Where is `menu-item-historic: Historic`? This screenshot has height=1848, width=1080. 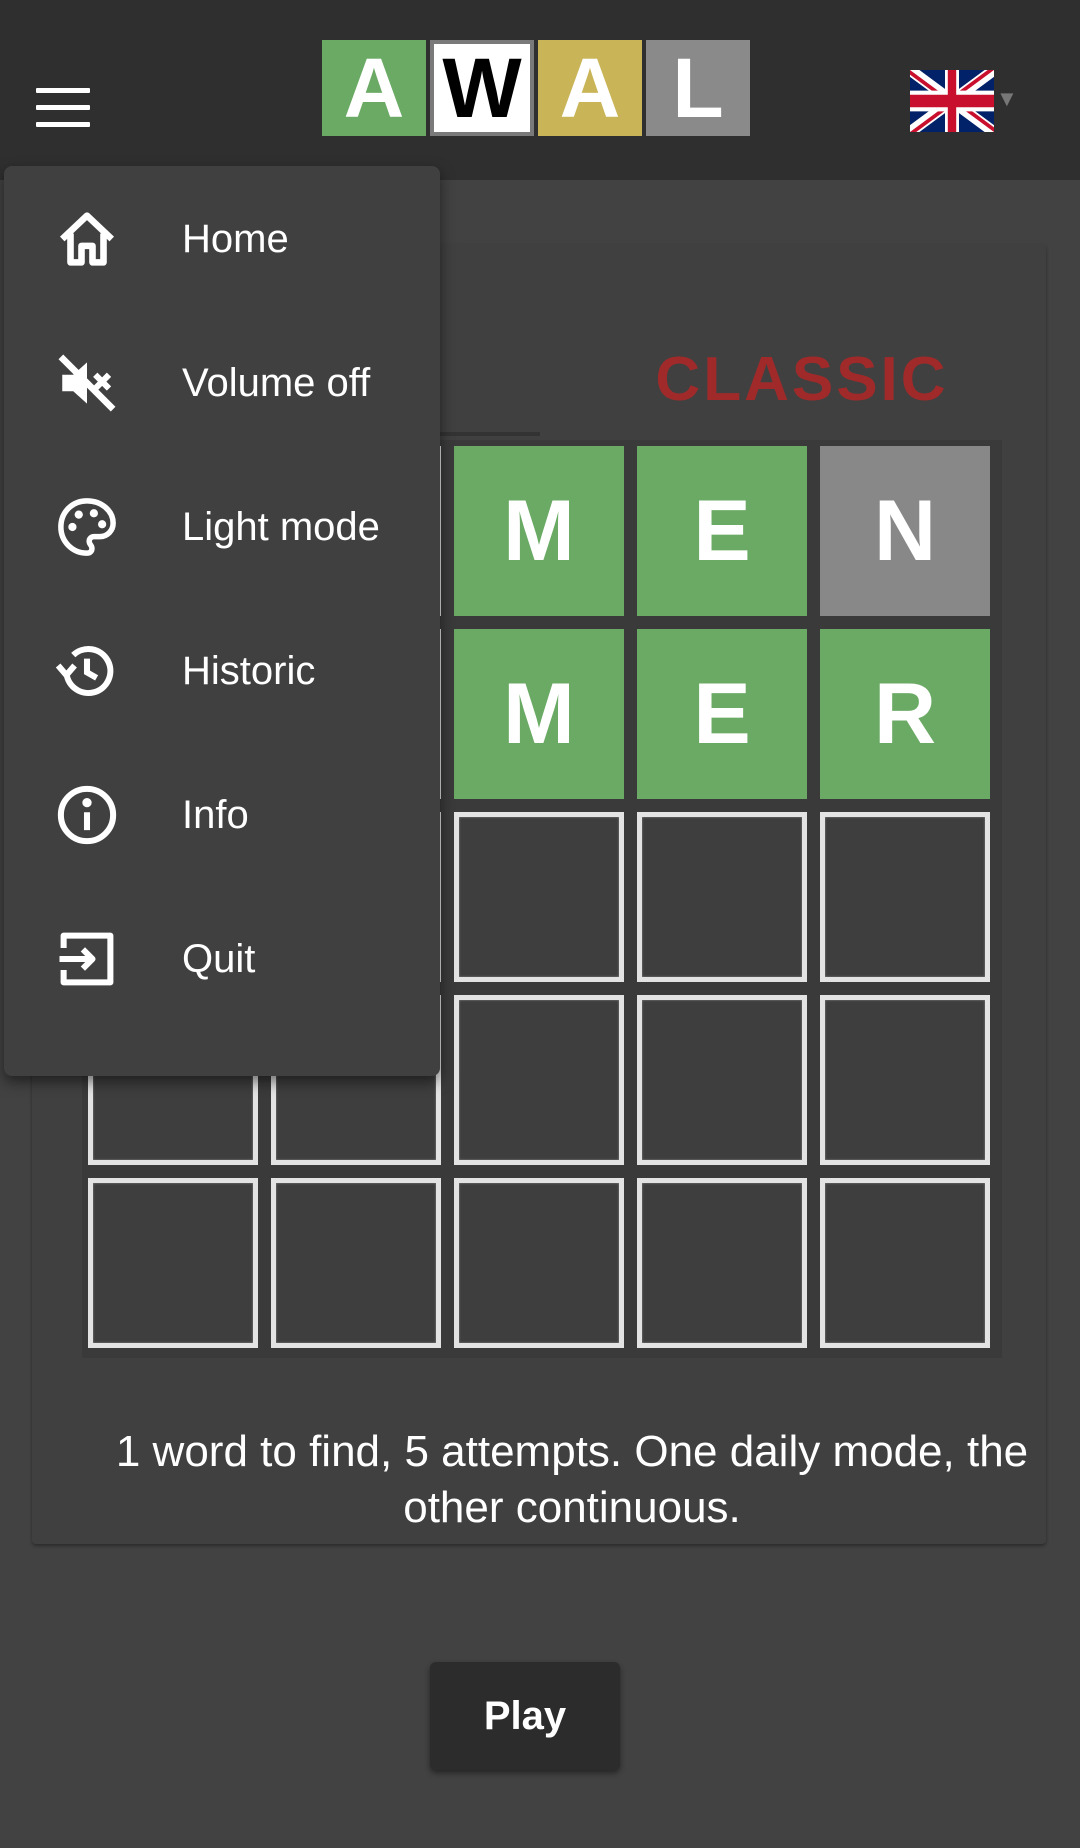 menu-item-historic: Historic is located at coordinates (222, 670).